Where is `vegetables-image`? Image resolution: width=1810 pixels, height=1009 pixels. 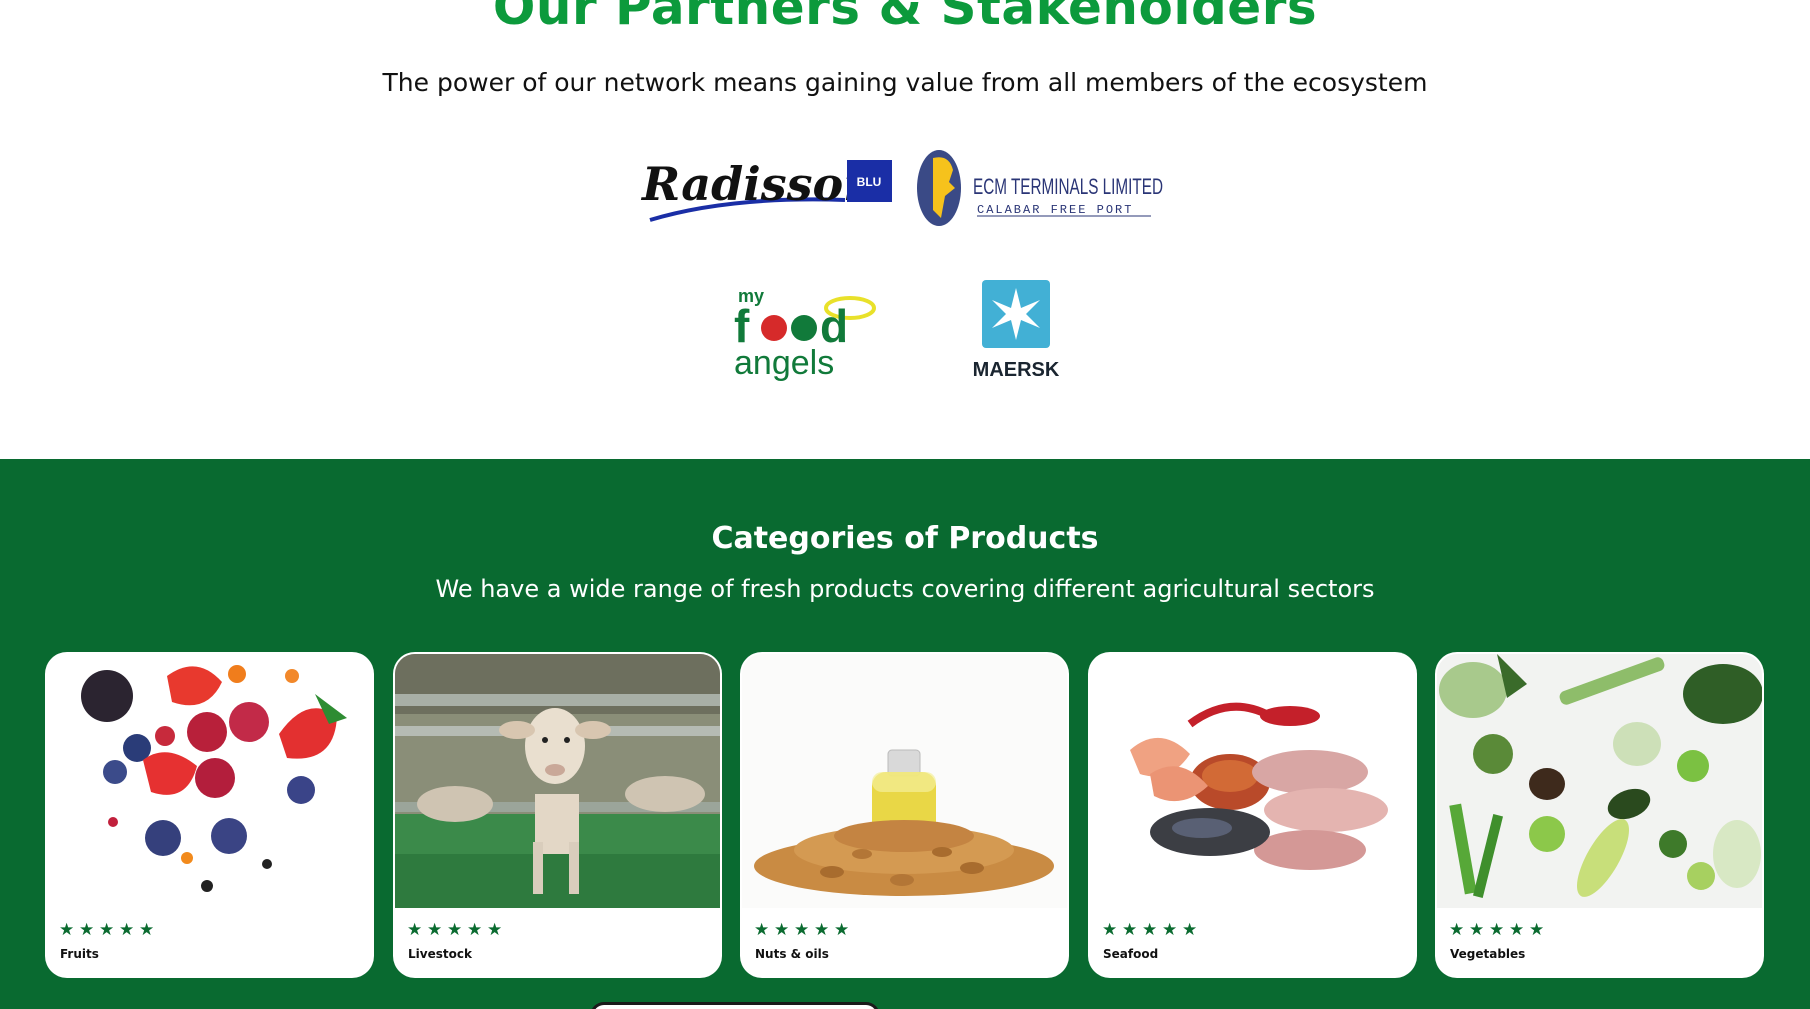
vegetables-image is located at coordinates (1599, 781).